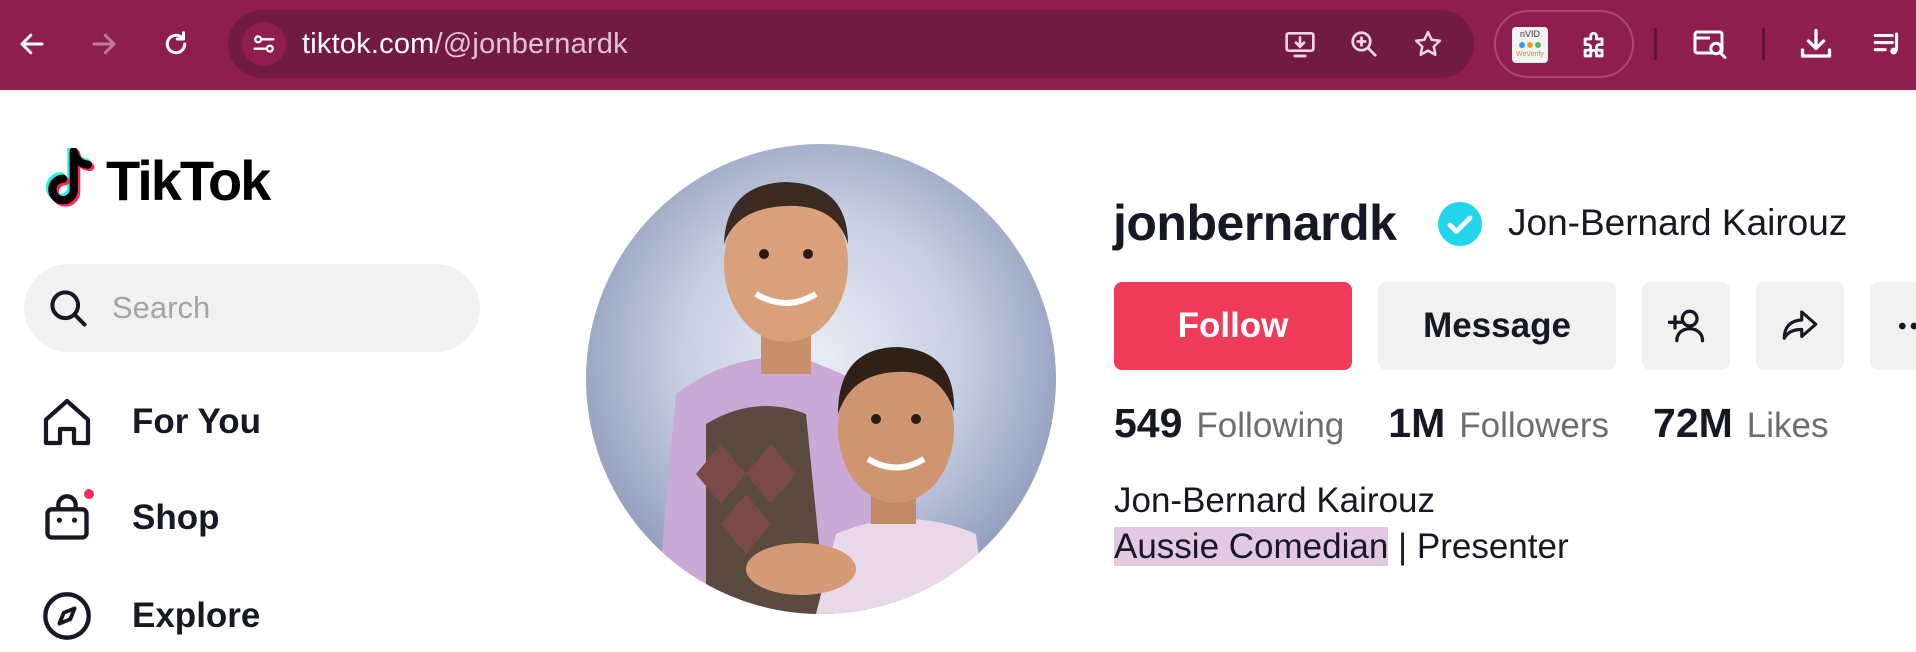  Describe the element at coordinates (1740, 423) in the screenshot. I see `stat-likes: 72M Likes` at that location.